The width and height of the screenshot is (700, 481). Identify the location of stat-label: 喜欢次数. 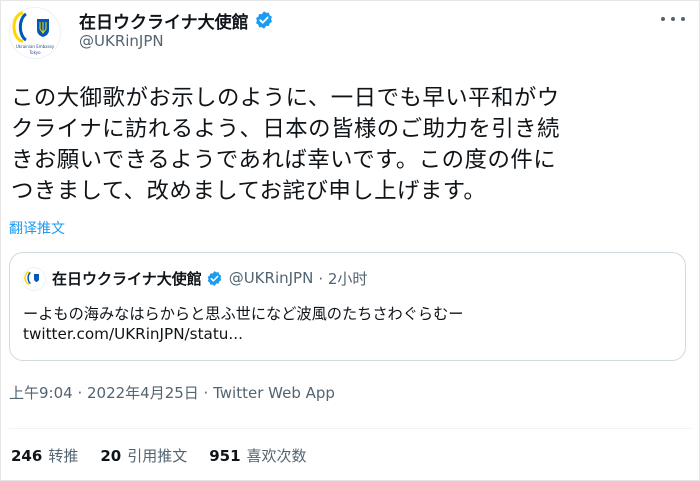
(276, 456).